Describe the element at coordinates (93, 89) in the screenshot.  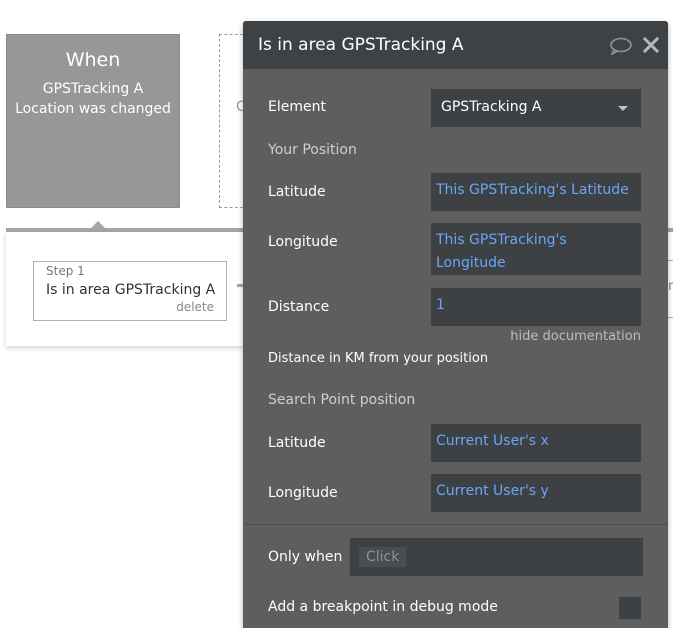
I see `trigger-element-name: GPSTracking A` at that location.